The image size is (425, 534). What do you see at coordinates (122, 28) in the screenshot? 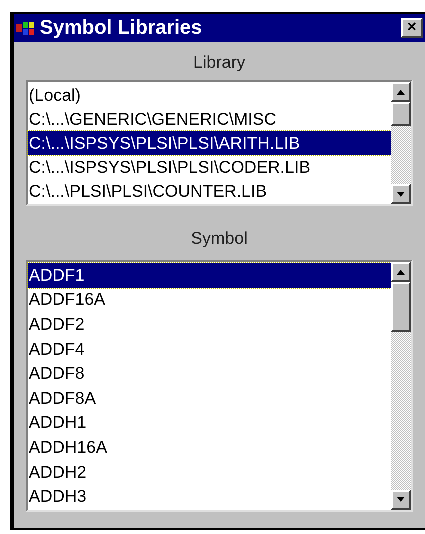
I see `window-title: Symbol Libraries` at bounding box center [122, 28].